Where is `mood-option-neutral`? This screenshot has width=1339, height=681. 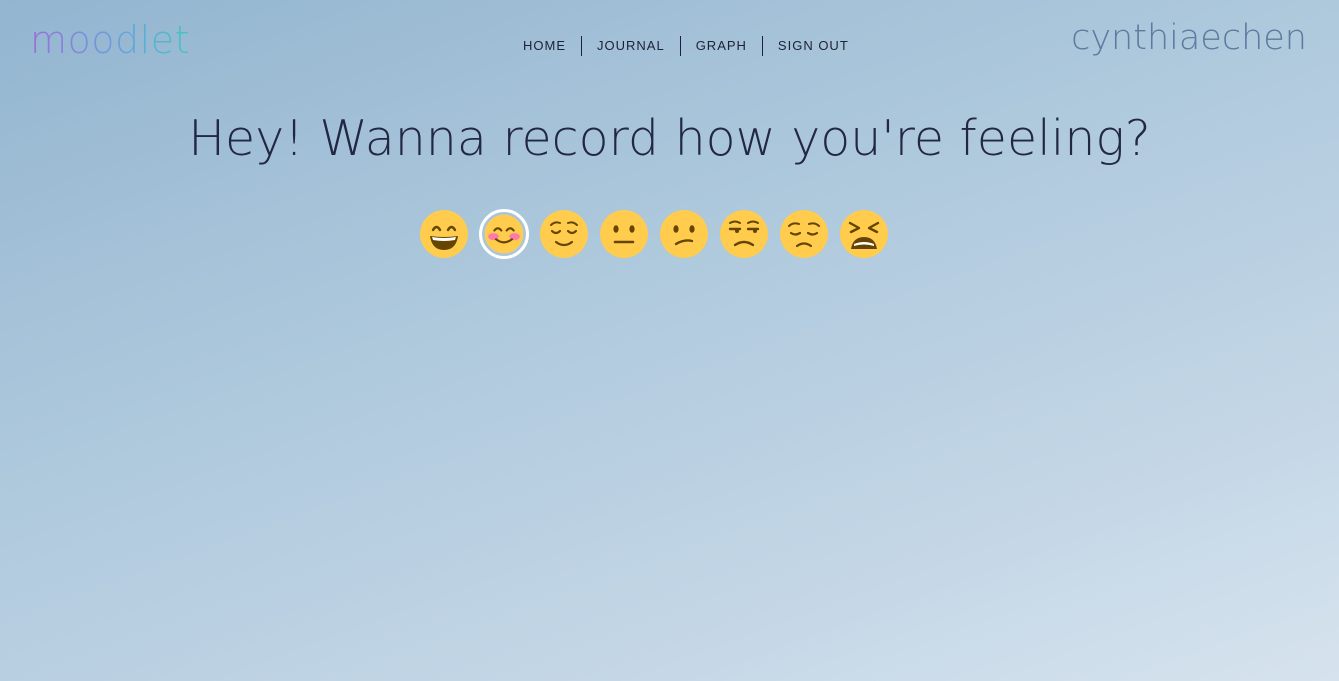
mood-option-neutral is located at coordinates (624, 234).